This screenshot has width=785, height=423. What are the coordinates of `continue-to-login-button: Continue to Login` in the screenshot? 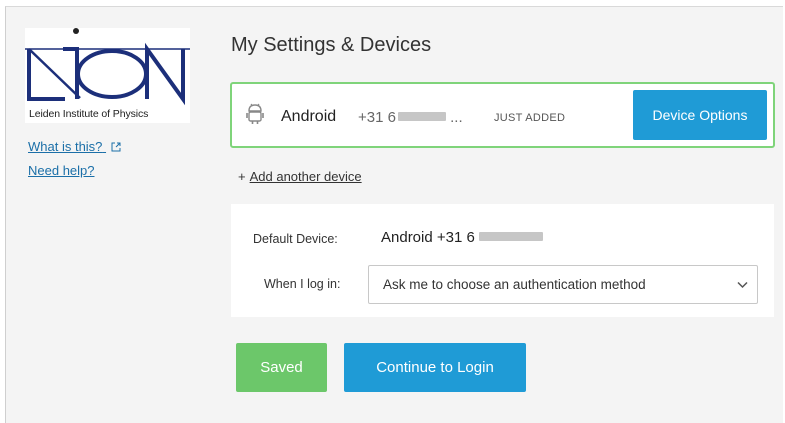 It's located at (435, 367).